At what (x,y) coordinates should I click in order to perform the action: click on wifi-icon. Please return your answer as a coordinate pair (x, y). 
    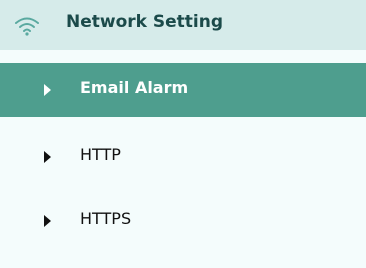
    Looking at the image, I should click on (27, 26).